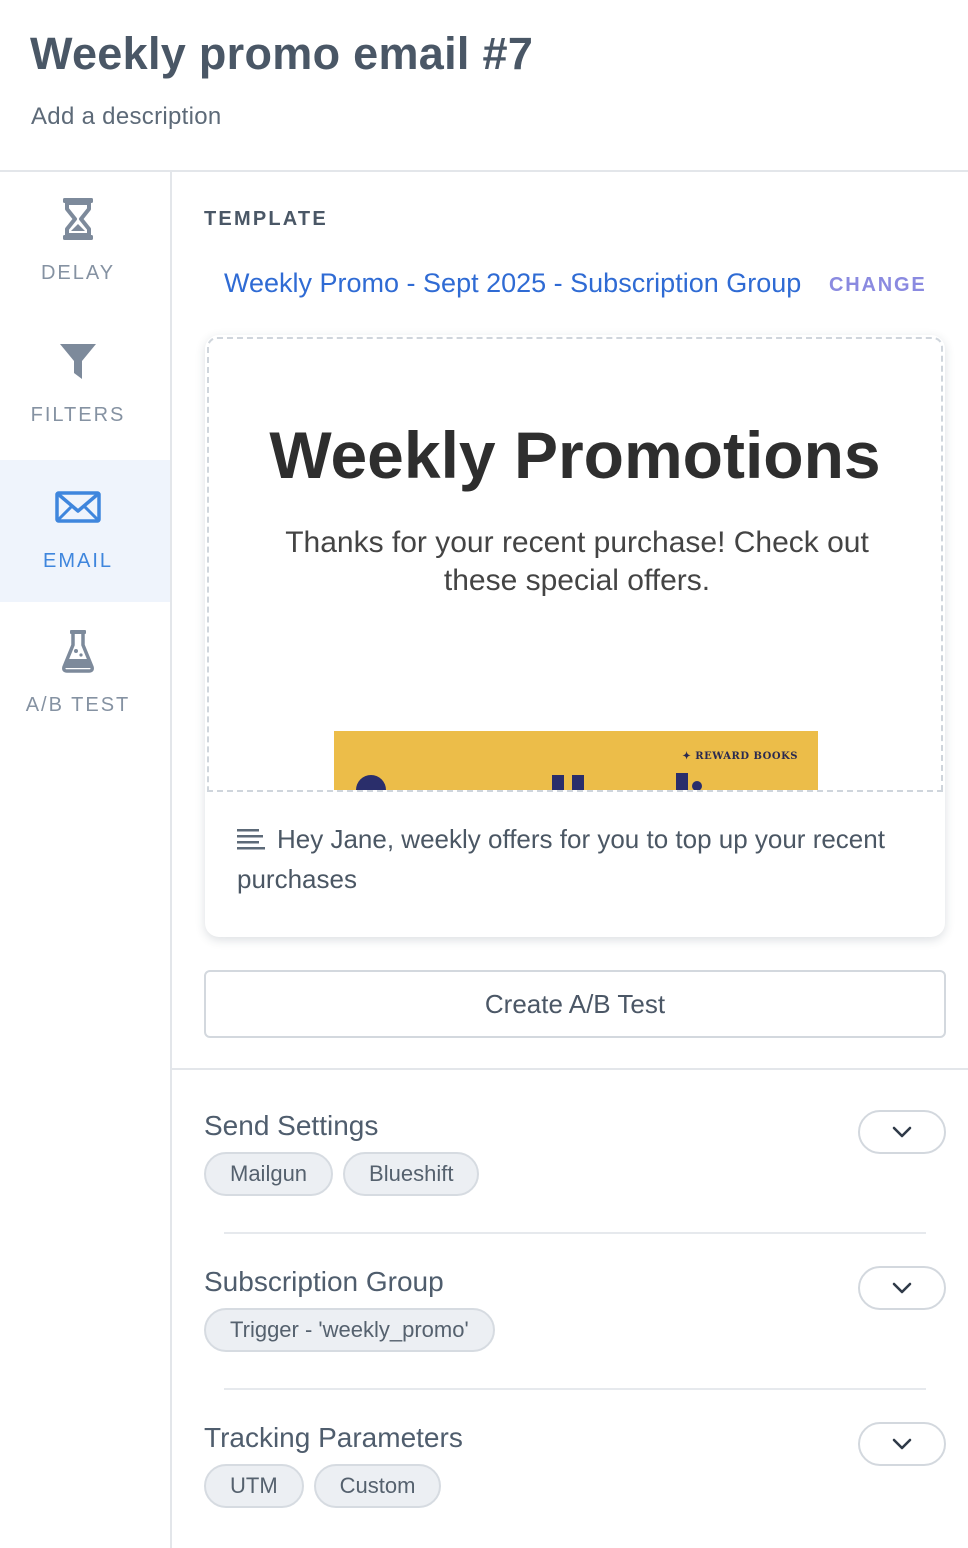  Describe the element at coordinates (78, 651) in the screenshot. I see `flask-icon` at that location.